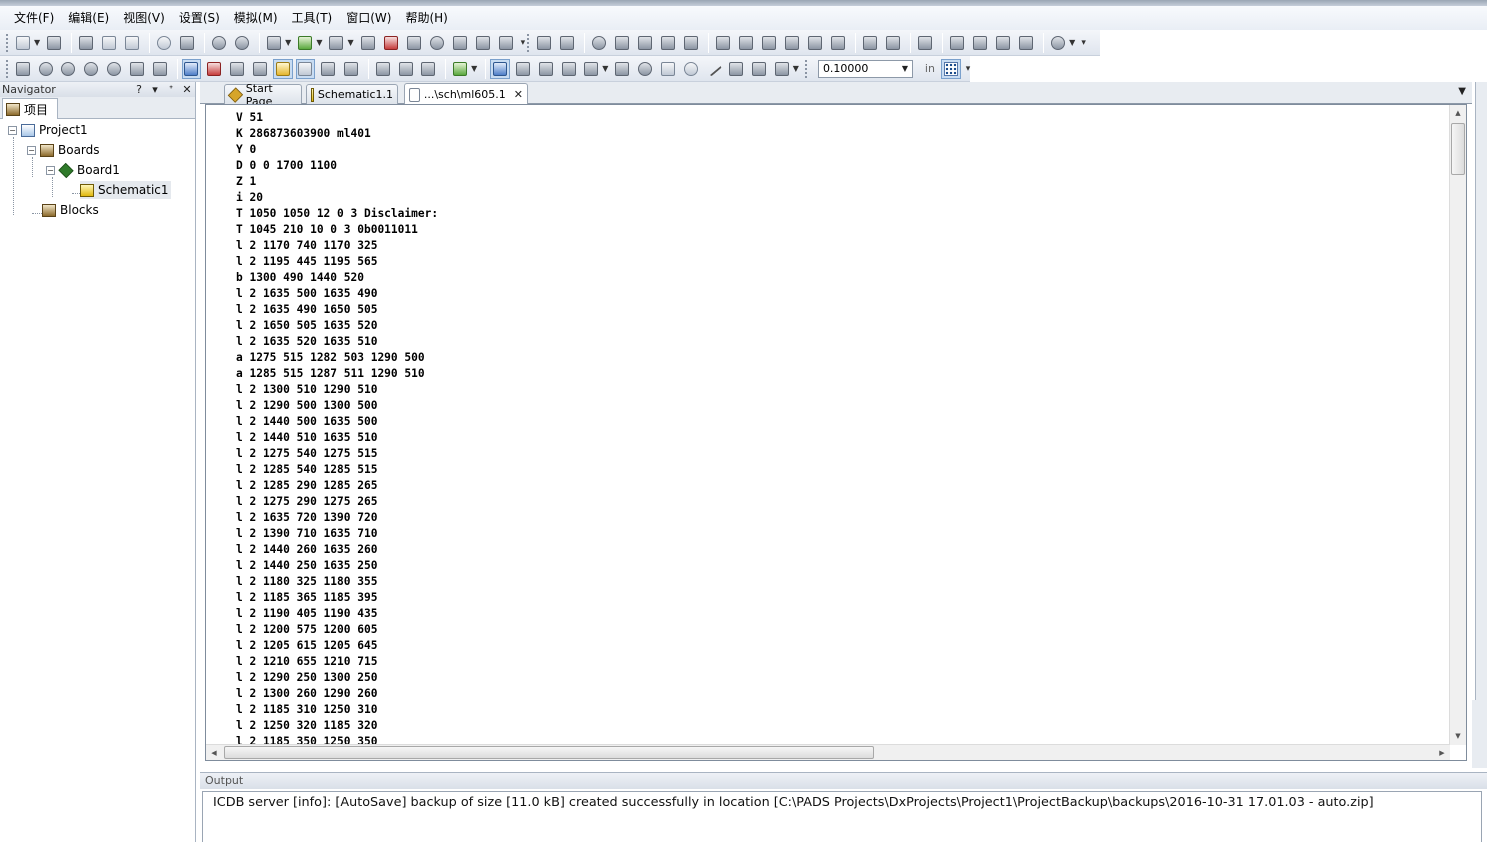 This screenshot has height=842, width=1487. Describe the element at coordinates (23, 43) in the screenshot. I see `new-file-button` at that location.